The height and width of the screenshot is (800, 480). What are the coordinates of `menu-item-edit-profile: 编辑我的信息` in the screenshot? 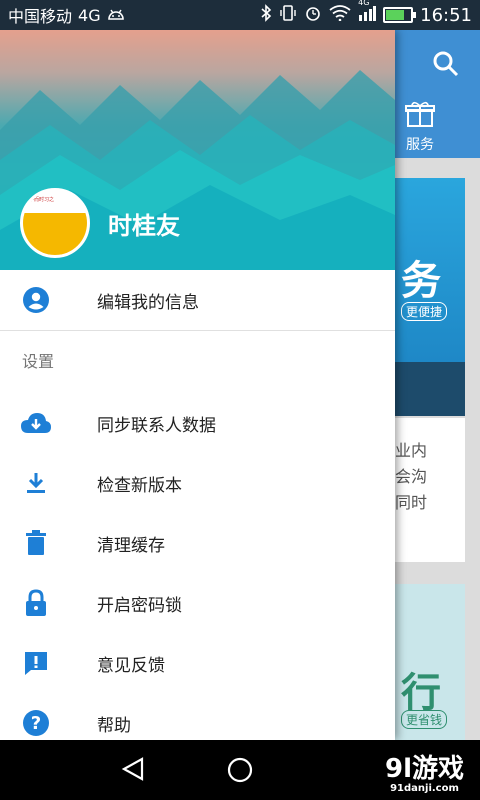 It's located at (197, 300).